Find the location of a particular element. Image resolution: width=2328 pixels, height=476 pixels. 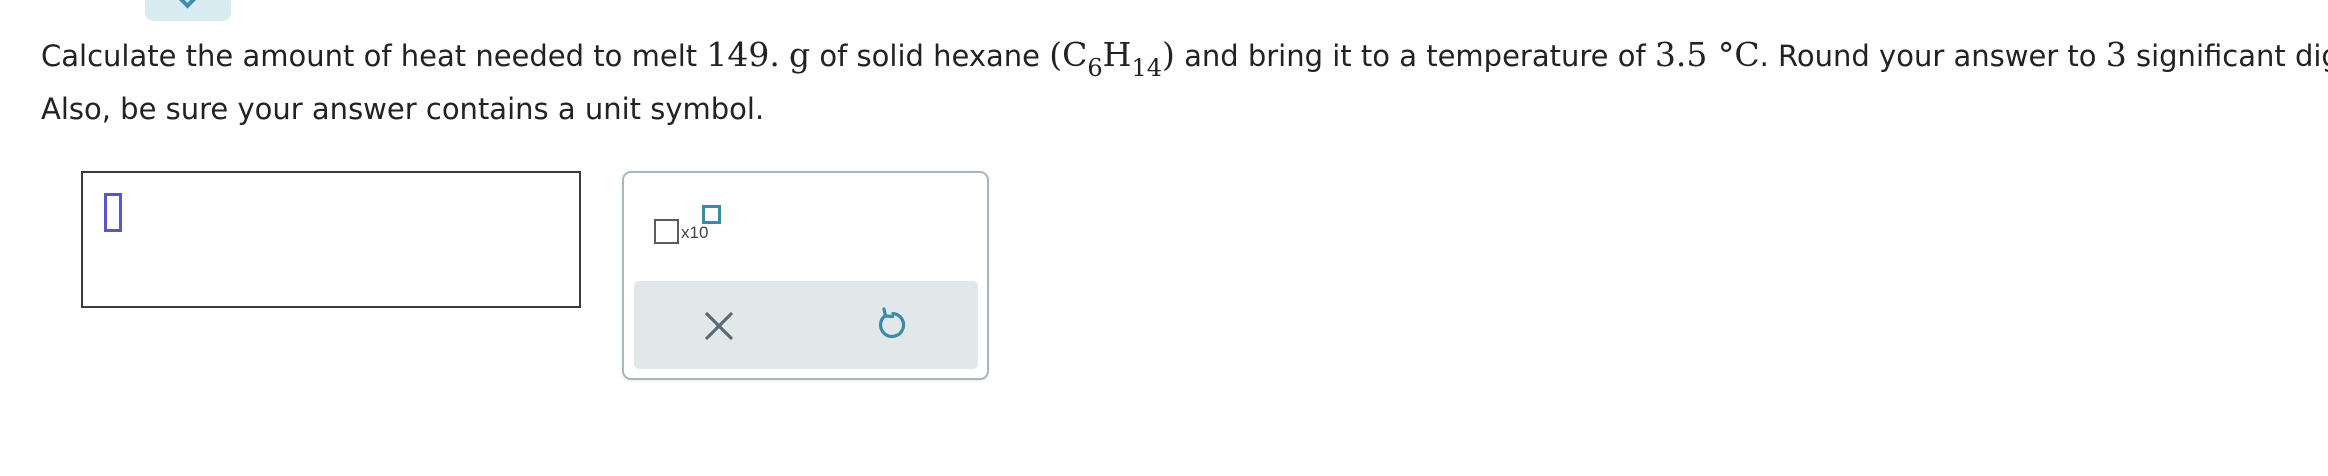

scientific-notation-button: x10 is located at coordinates (692, 229).